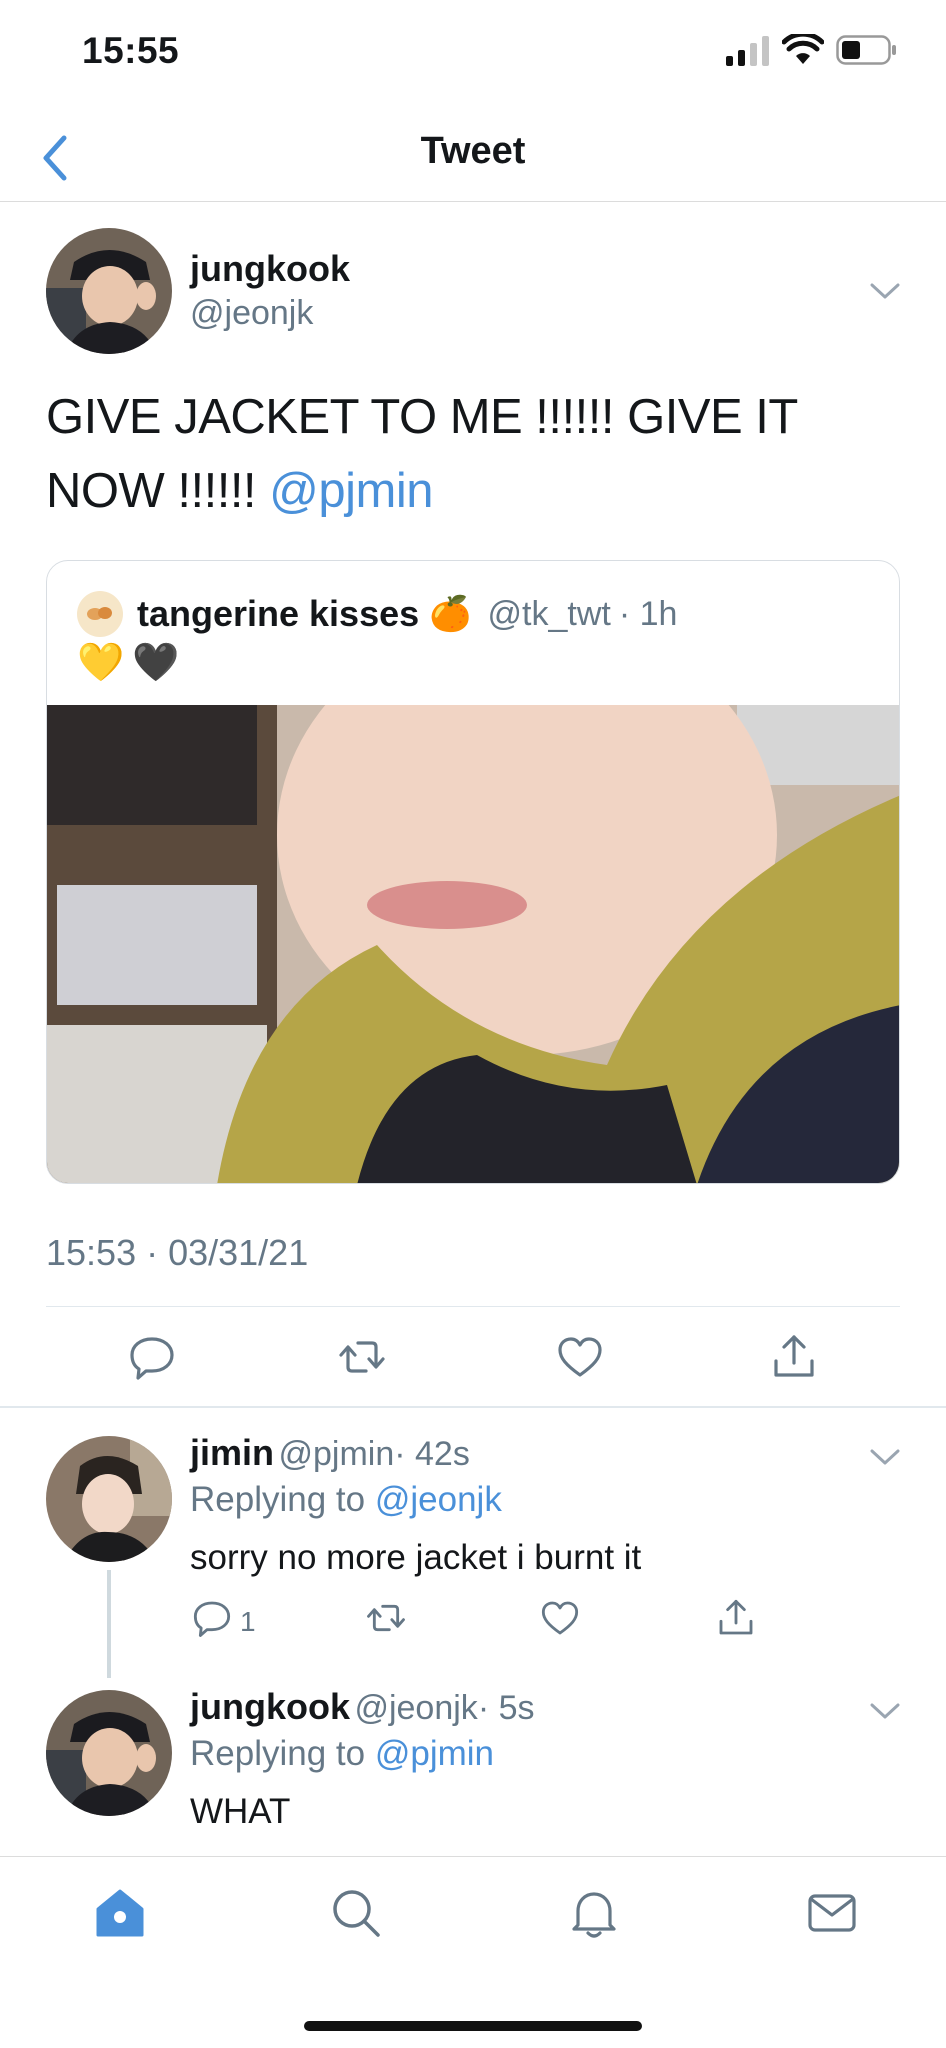 The image size is (946, 2048). What do you see at coordinates (270, 1706) in the screenshot?
I see `reply-author-name: jungkook` at bounding box center [270, 1706].